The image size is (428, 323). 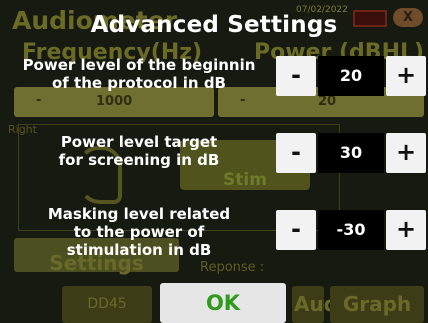 What do you see at coordinates (406, 153) in the screenshot?
I see `target-level-plus-button: +` at bounding box center [406, 153].